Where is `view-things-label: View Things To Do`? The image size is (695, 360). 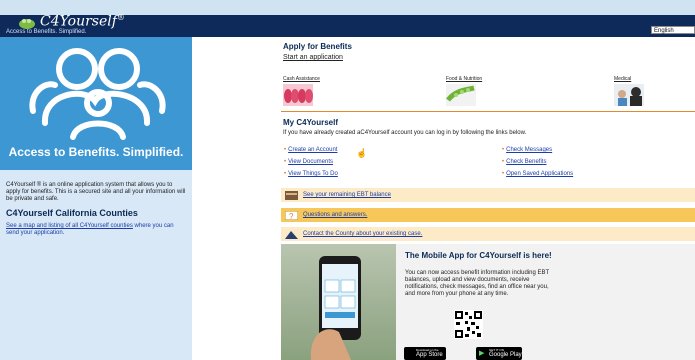 view-things-label: View Things To Do is located at coordinates (313, 174).